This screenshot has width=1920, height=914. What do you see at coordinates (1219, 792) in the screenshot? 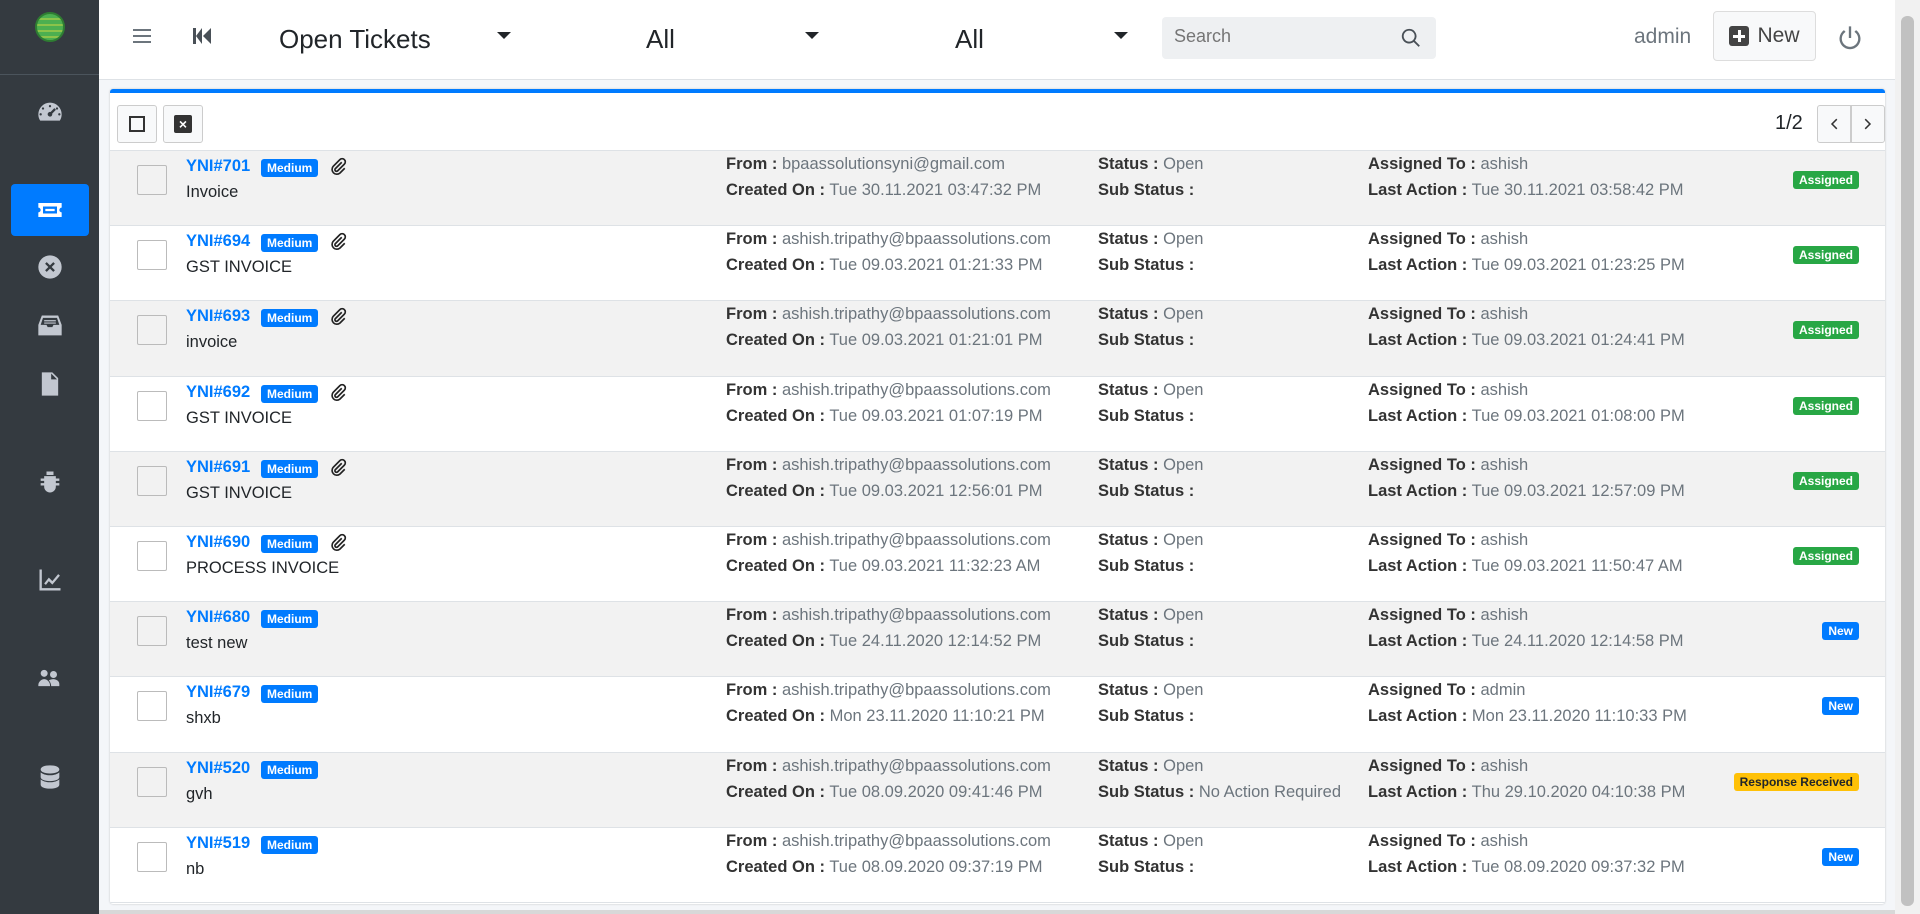
I see `sub-status-field: Sub Status : No Action Required` at bounding box center [1219, 792].